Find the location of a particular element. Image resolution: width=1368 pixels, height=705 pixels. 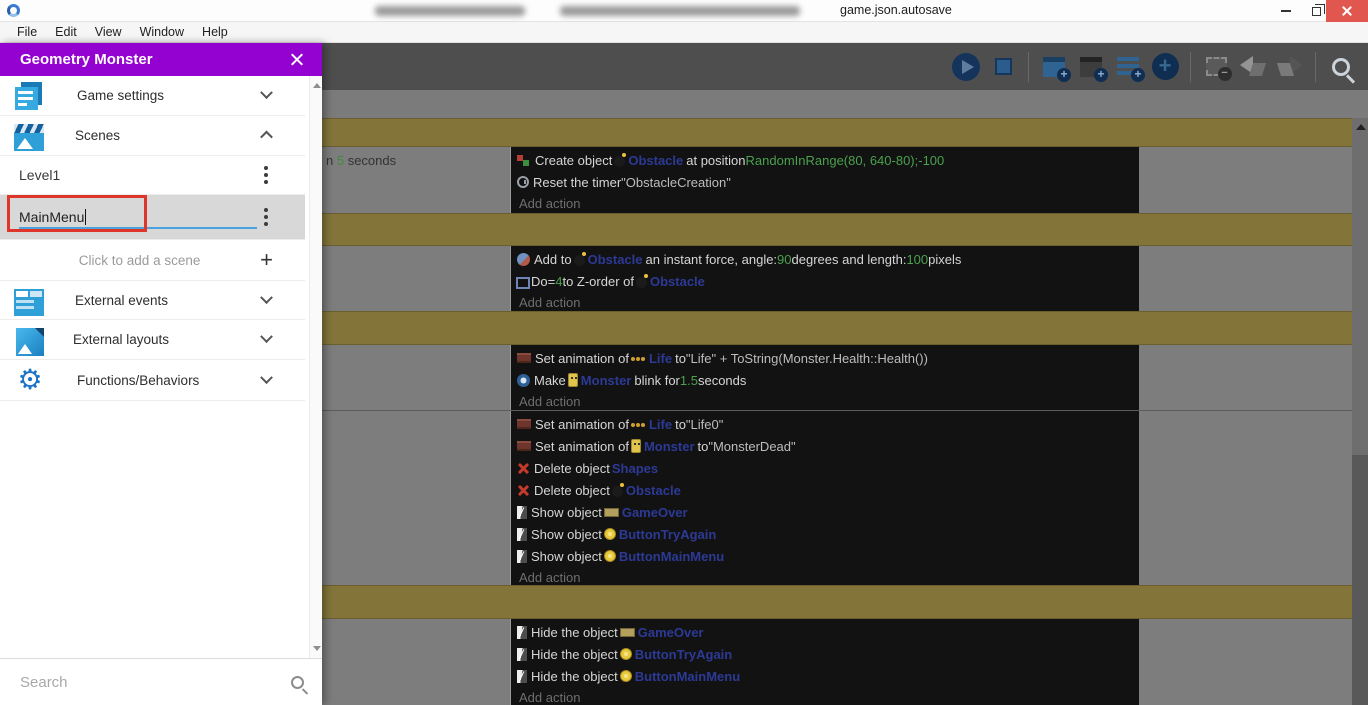

event-text: degrees and length: is located at coordinates (849, 259).